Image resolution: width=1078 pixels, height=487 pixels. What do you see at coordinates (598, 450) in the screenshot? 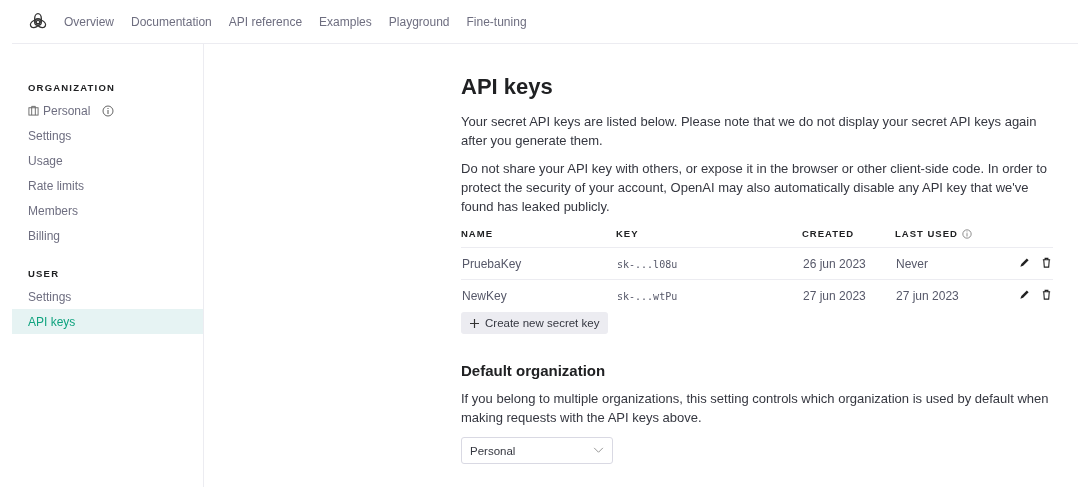
I see `chevron-down-icon` at bounding box center [598, 450].